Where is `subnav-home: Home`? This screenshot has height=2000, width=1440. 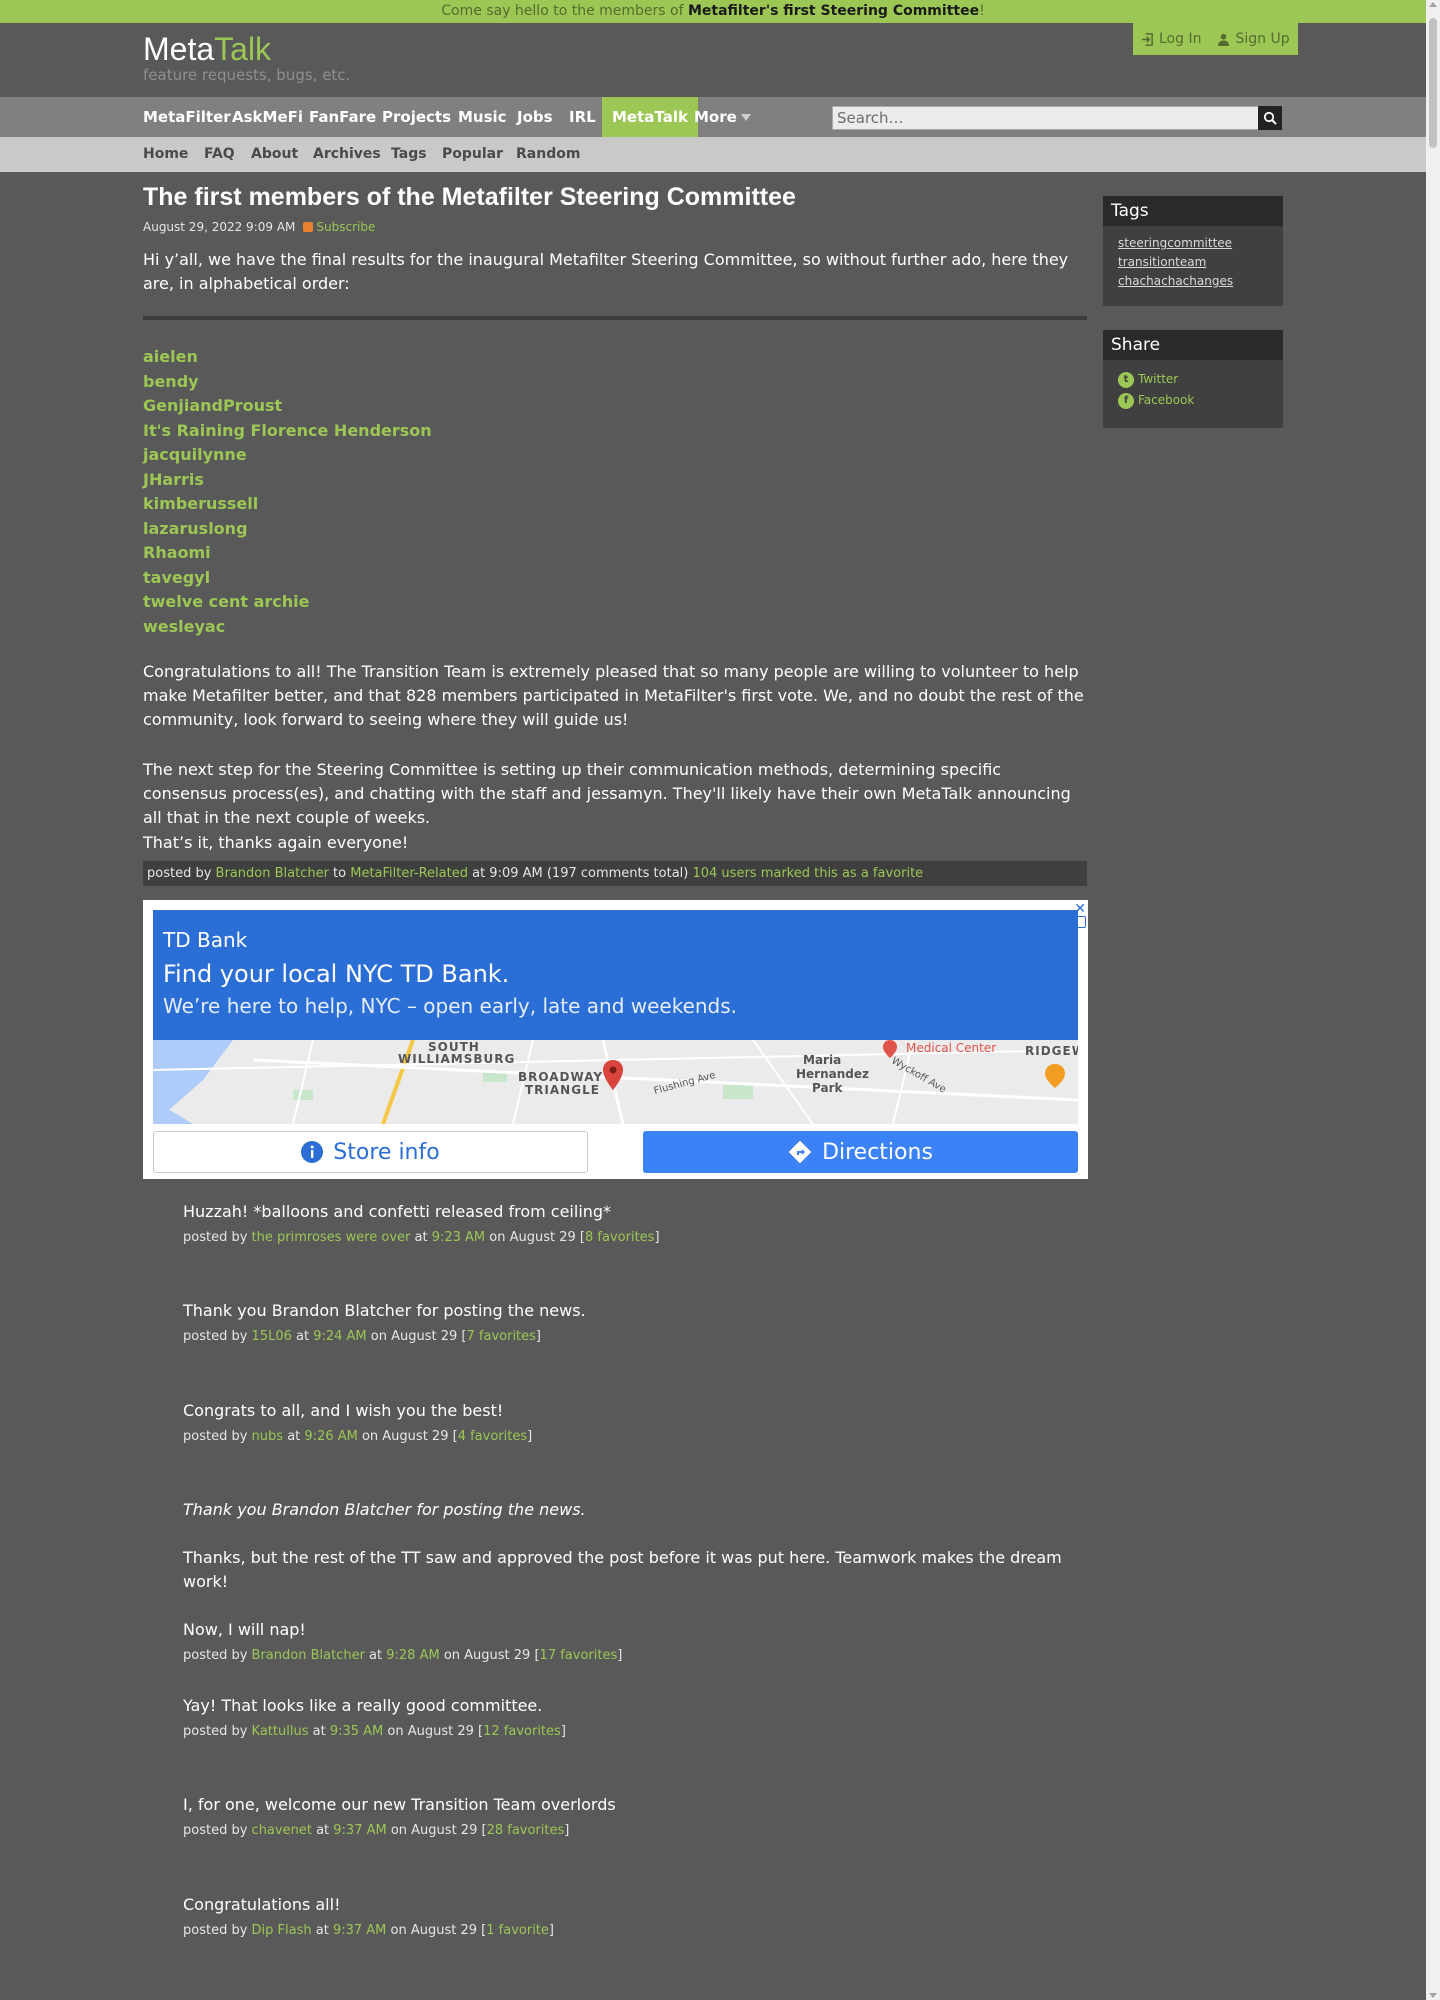
subnav-home: Home is located at coordinates (165, 154).